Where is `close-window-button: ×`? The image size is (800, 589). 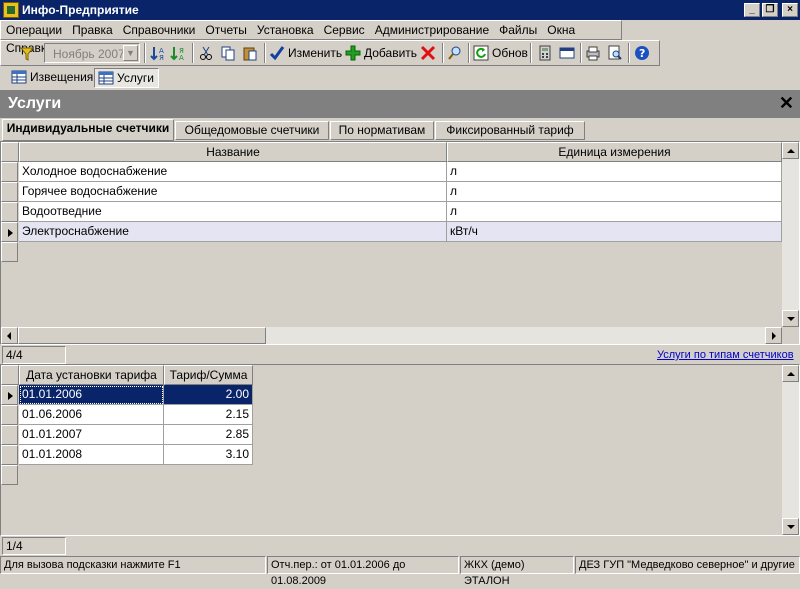
close-window-button: × is located at coordinates (790, 10).